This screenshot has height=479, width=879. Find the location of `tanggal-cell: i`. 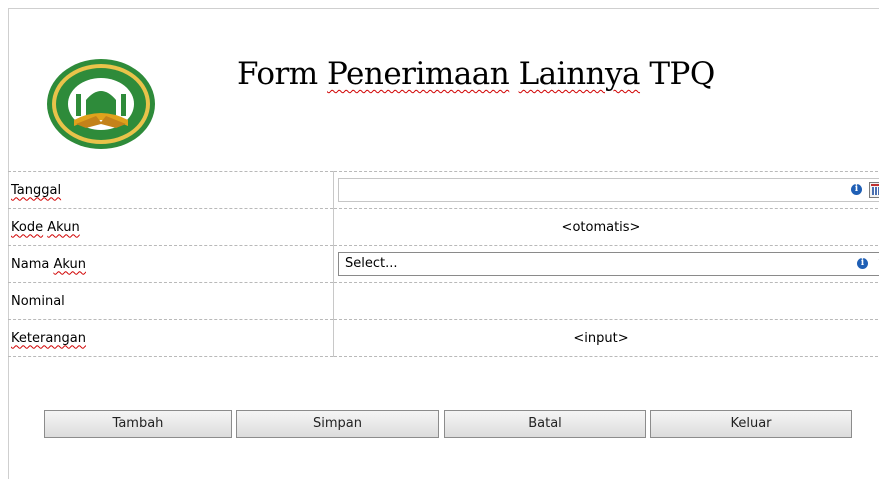

tanggal-cell: i is located at coordinates (606, 190).